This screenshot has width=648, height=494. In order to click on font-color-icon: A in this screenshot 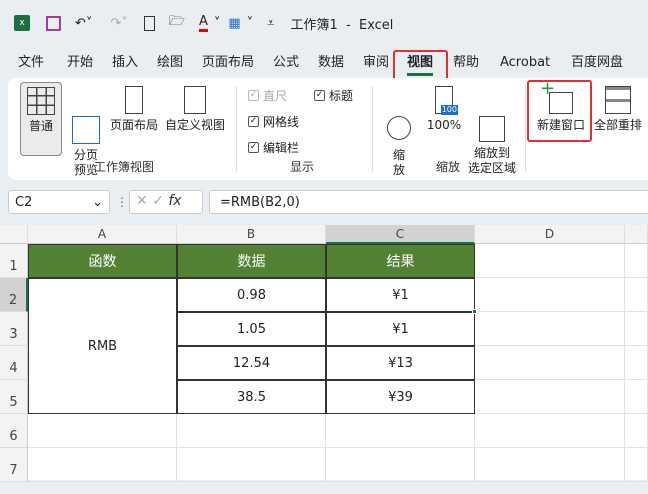, I will do `click(203, 23)`.